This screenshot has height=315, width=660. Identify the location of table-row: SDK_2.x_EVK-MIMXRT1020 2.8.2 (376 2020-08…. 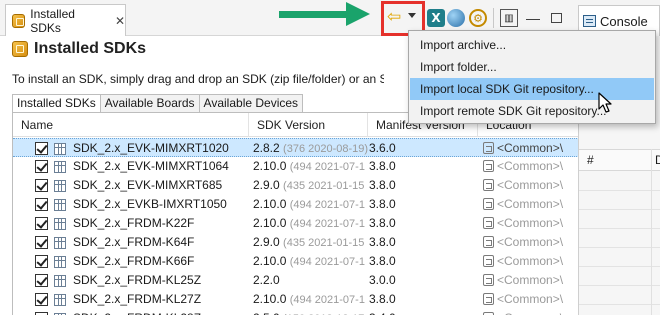
(295, 147).